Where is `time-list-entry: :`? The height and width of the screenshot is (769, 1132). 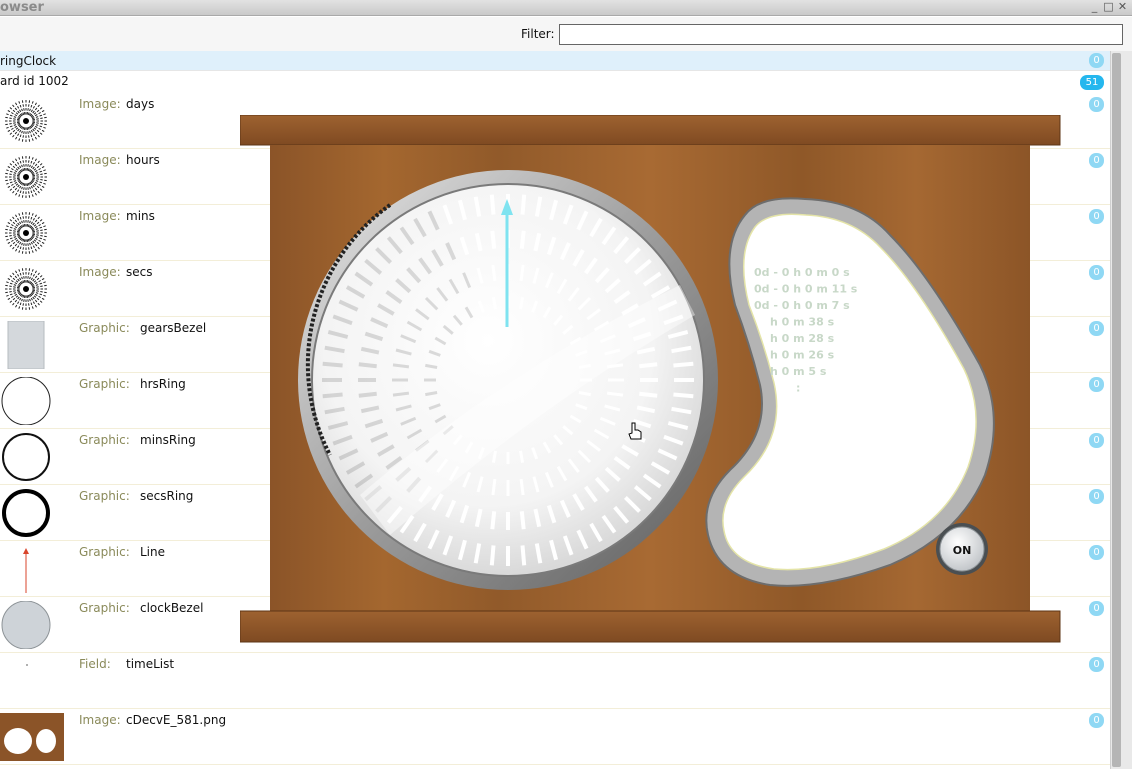 time-list-entry: : is located at coordinates (798, 388).